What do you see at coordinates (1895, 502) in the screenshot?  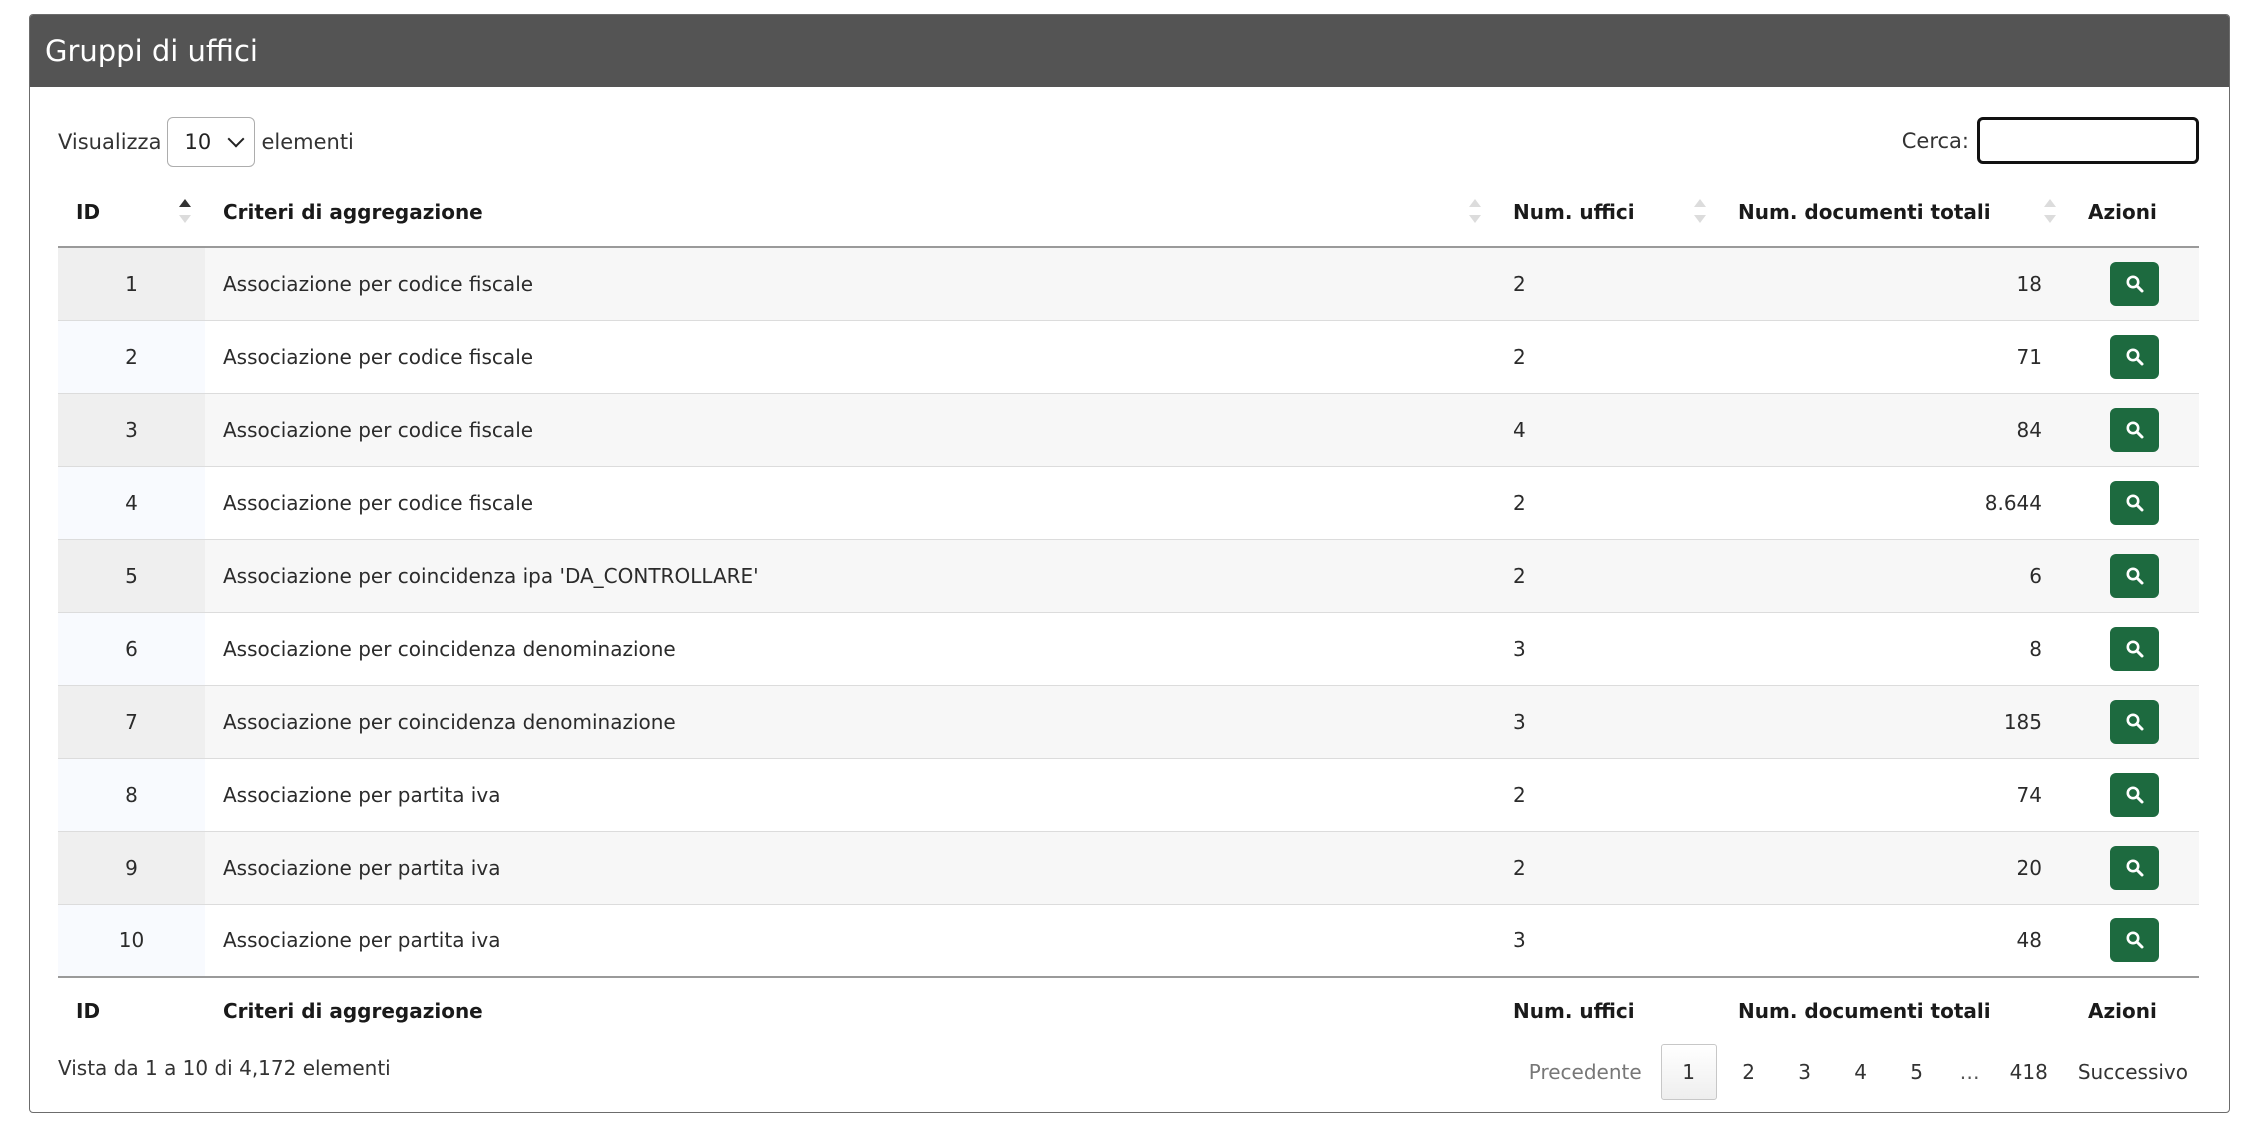 I see `cell-num-docs: 8.644` at bounding box center [1895, 502].